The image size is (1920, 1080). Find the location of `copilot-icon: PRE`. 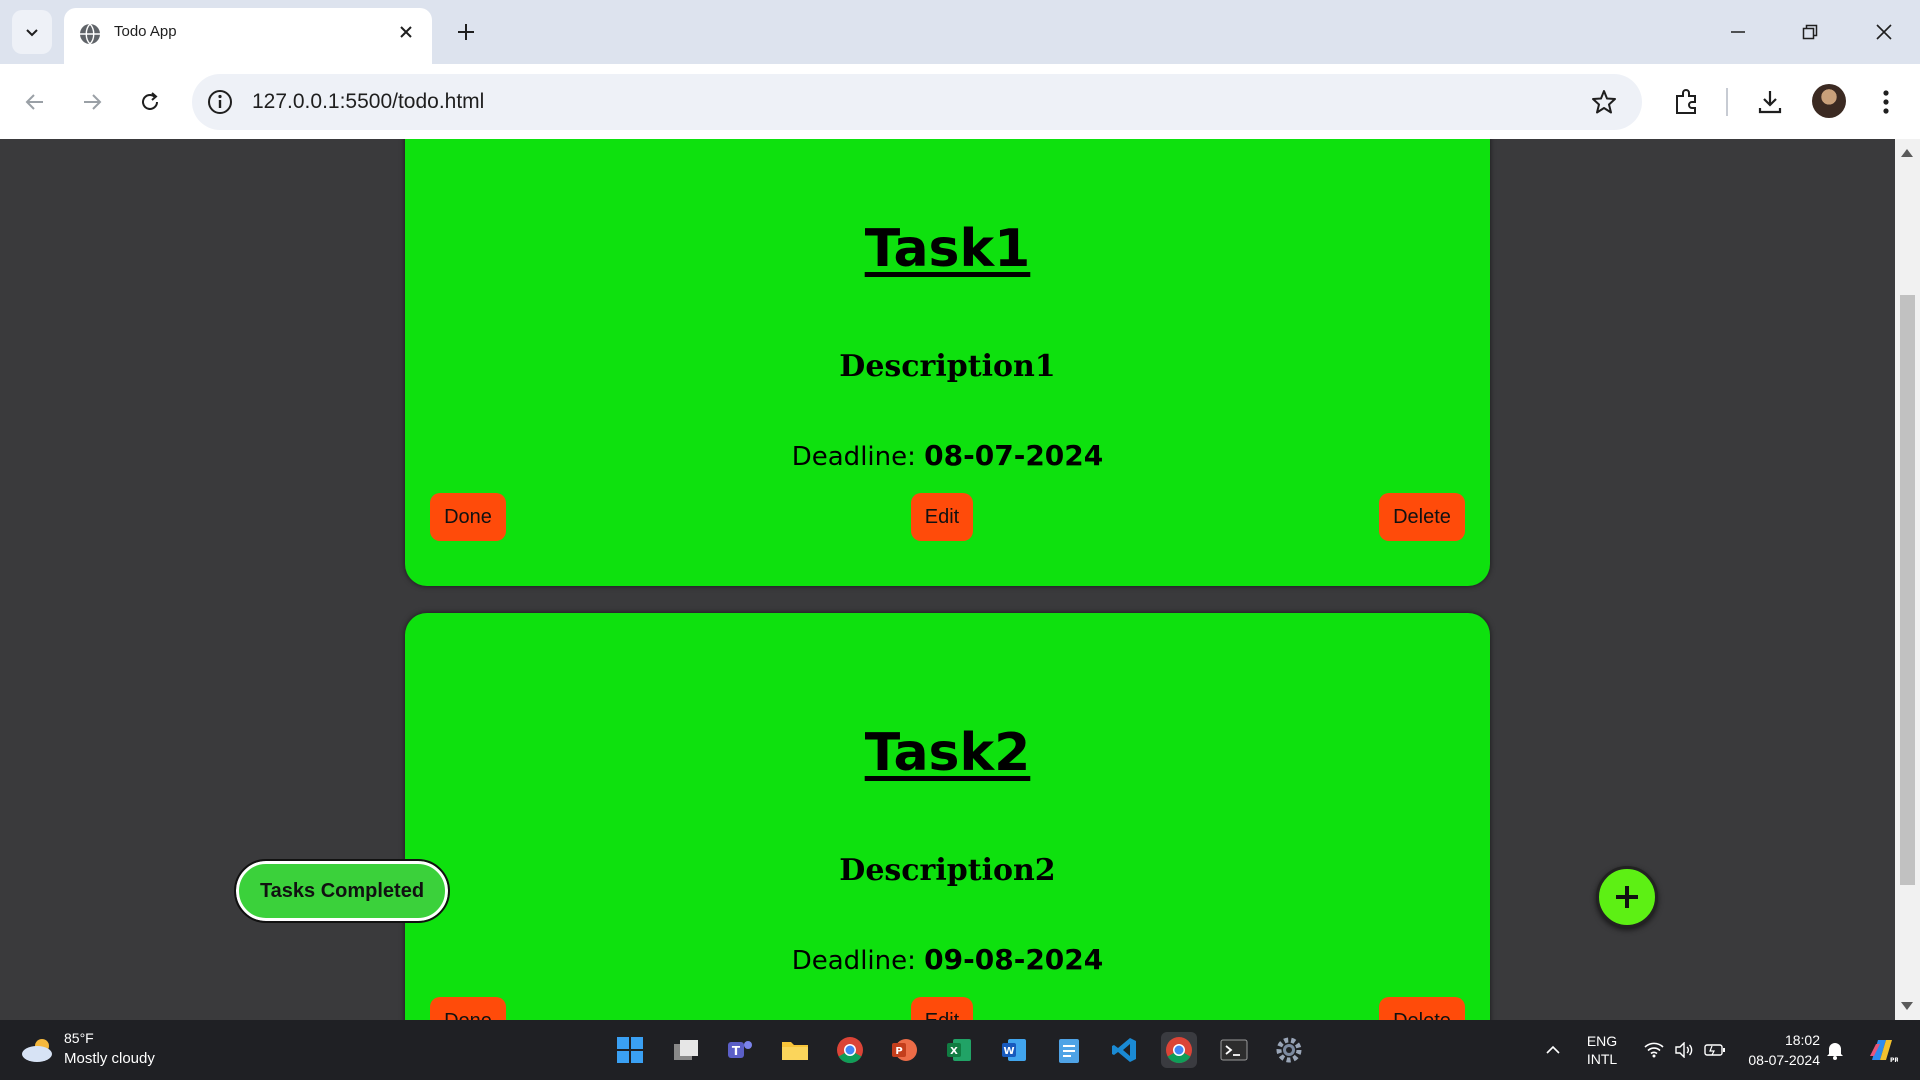

copilot-icon: PRE is located at coordinates (1884, 1052).